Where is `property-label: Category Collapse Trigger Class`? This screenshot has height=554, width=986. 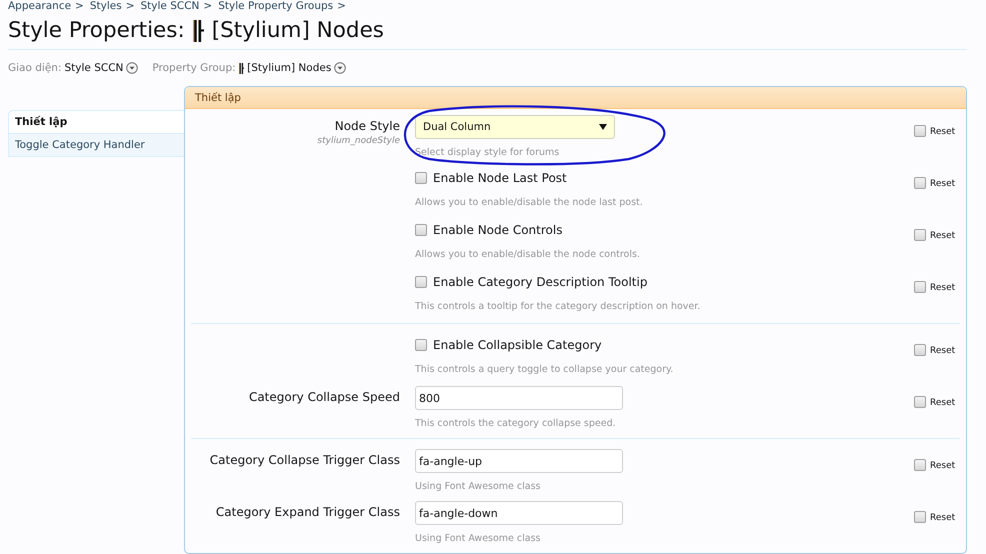
property-label: Category Collapse Trigger Class is located at coordinates (305, 460).